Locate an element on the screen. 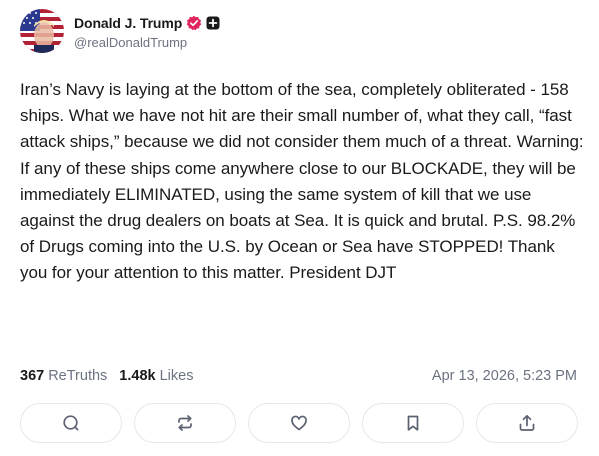 This screenshot has width=599, height=456. action-bar is located at coordinates (299, 423).